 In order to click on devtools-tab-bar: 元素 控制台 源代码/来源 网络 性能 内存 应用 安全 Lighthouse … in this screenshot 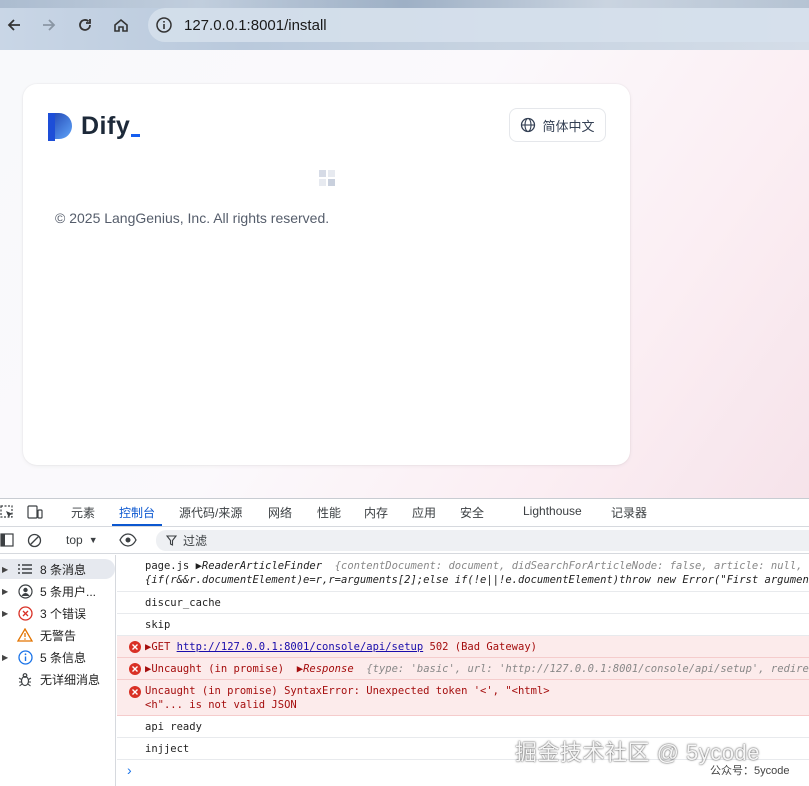, I will do `click(404, 513)`.